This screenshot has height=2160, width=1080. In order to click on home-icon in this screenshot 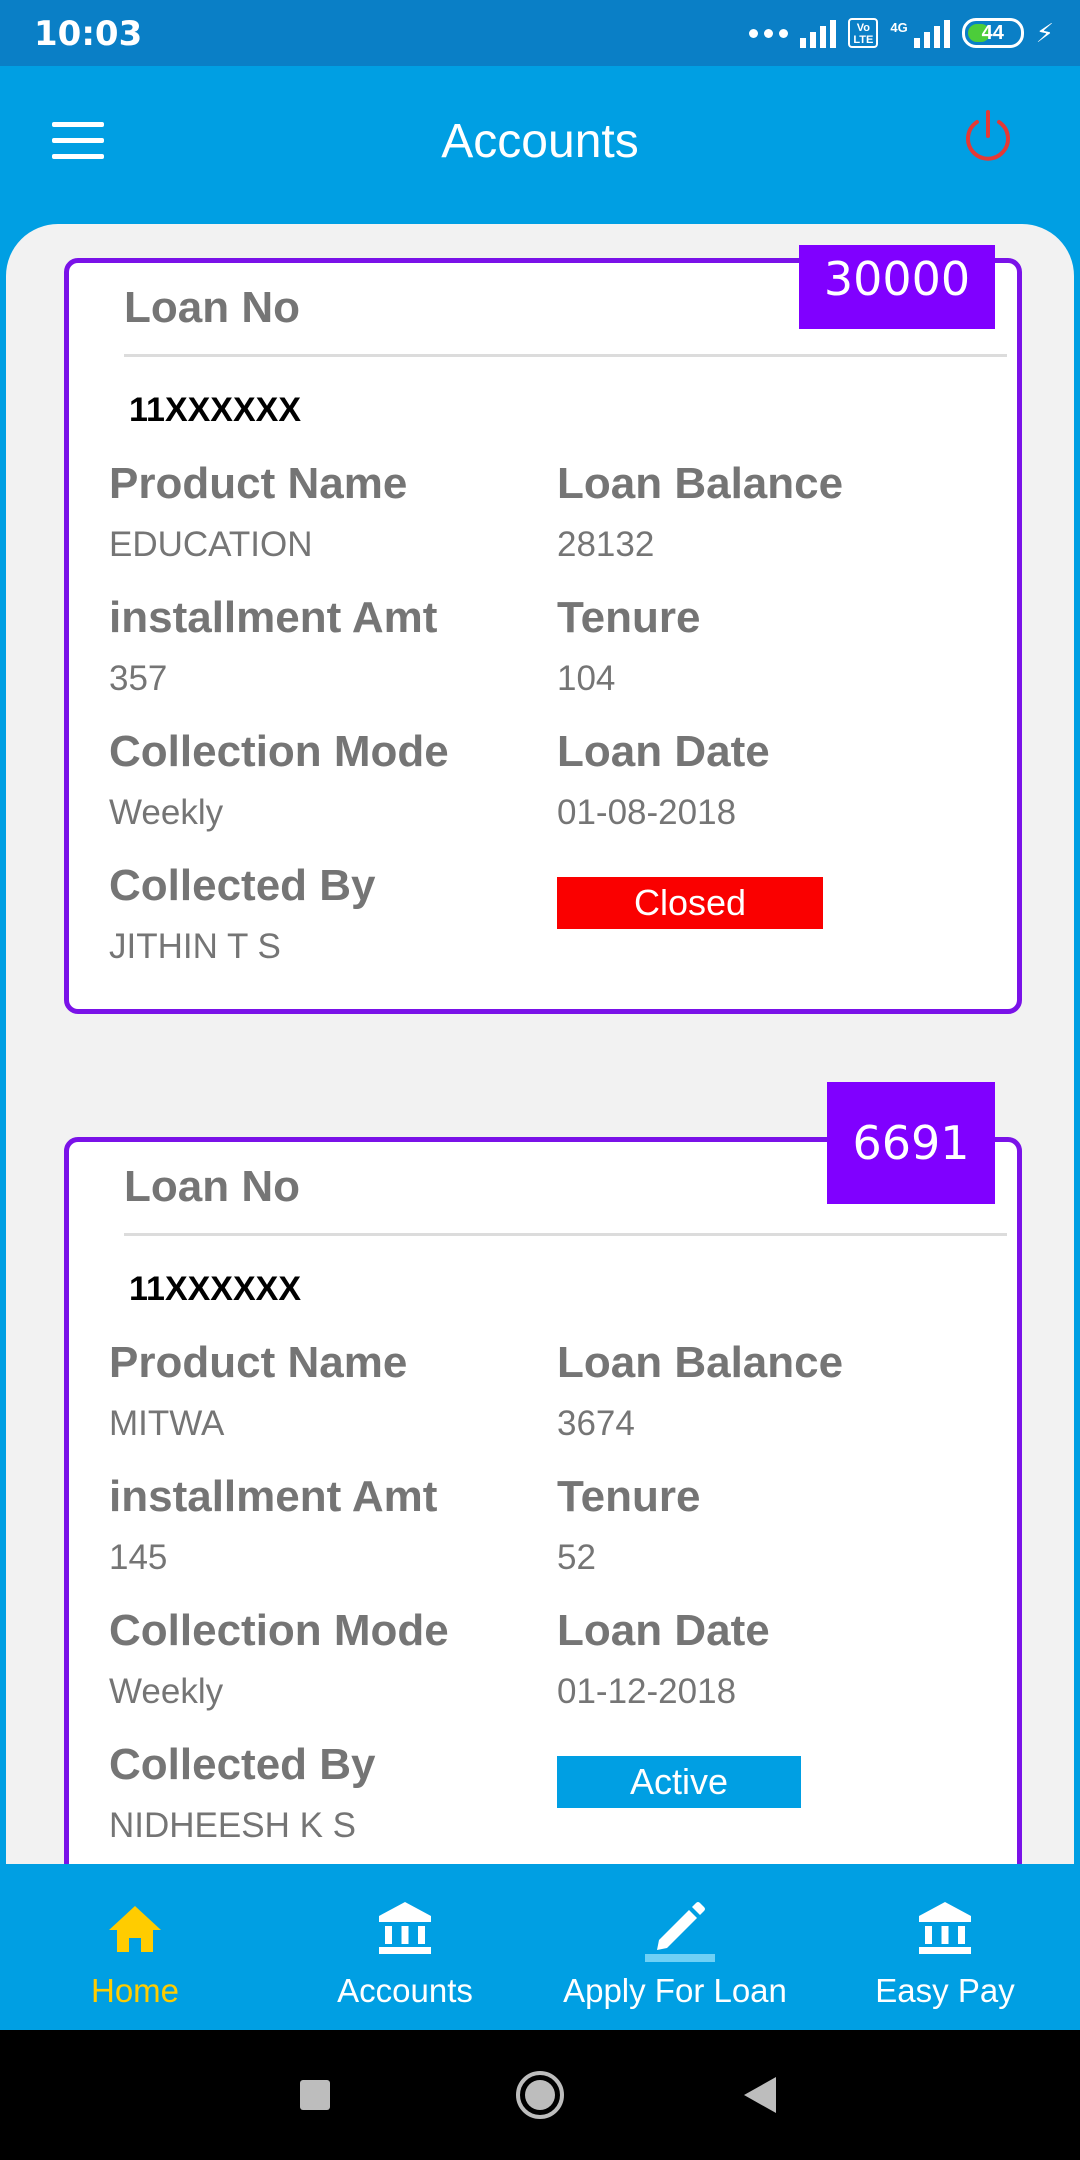, I will do `click(135, 1928)`.